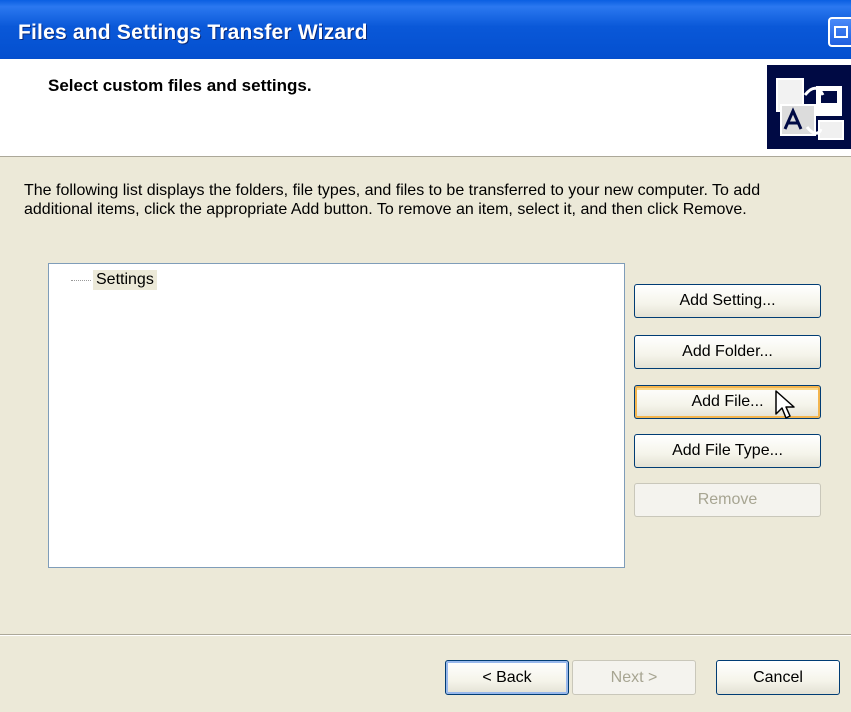  Describe the element at coordinates (81, 280) in the screenshot. I see `tree-connector` at that location.